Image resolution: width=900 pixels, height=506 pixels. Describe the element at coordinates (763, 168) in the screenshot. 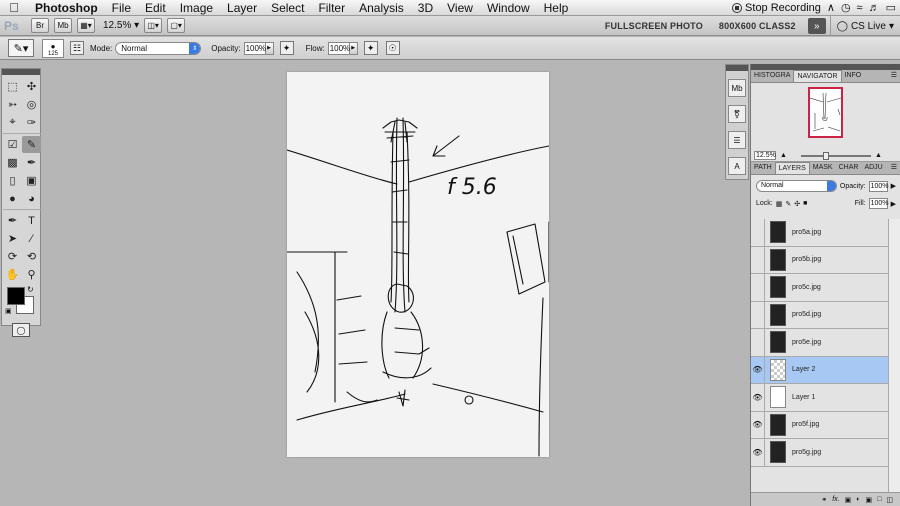

I see `tab-paths: PATH` at that location.